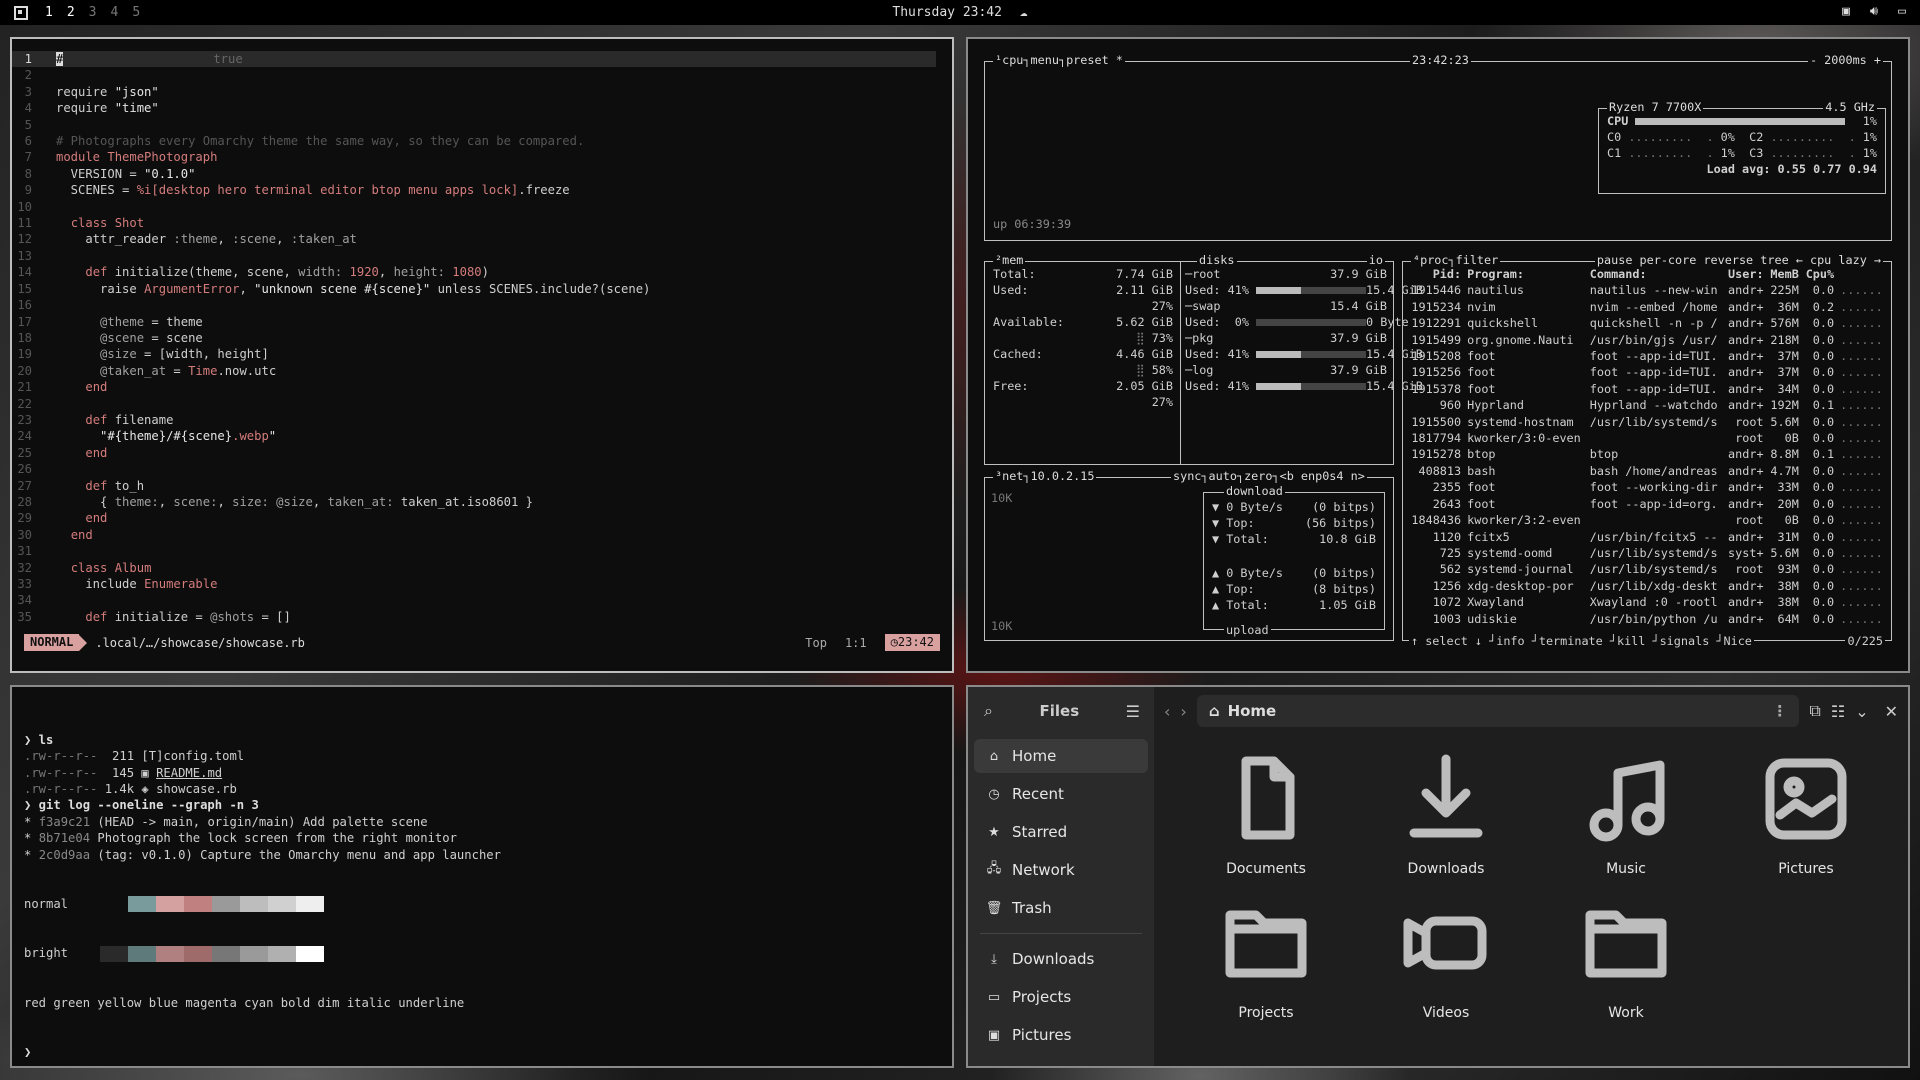 Image resolution: width=1920 pixels, height=1080 pixels. I want to click on menu-icon: ☰, so click(1133, 711).